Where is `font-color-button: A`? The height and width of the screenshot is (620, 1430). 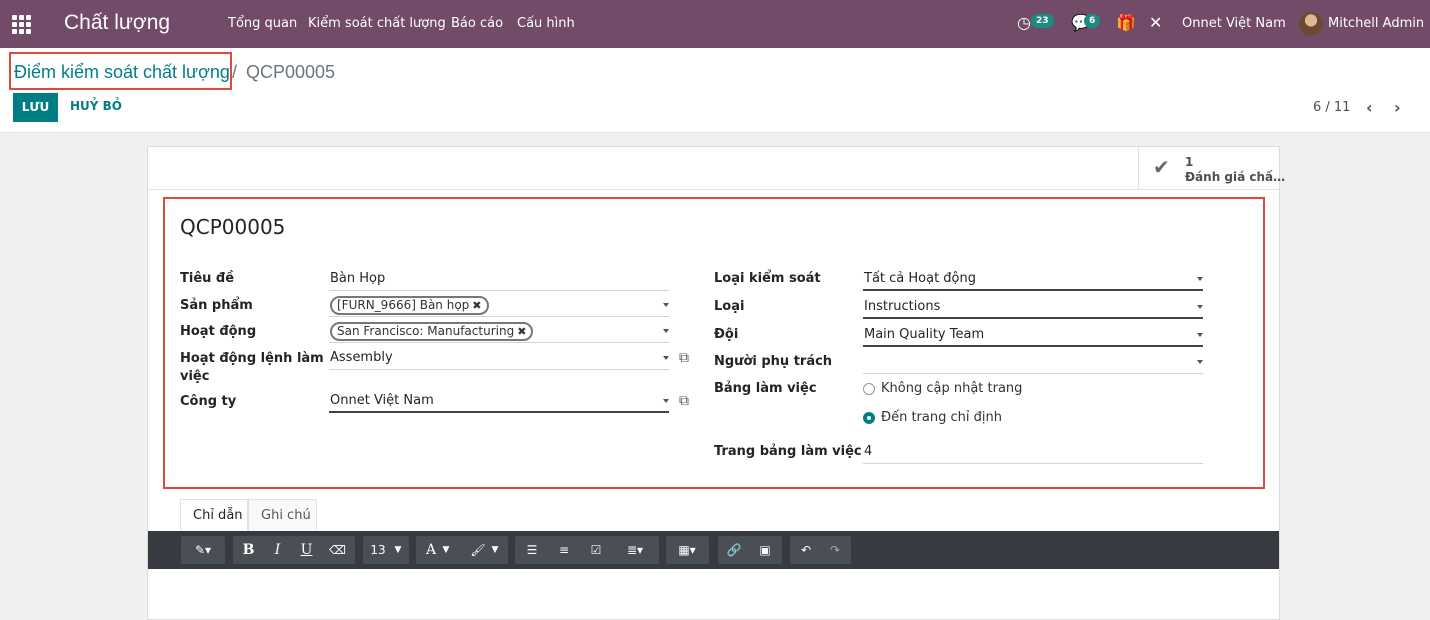 font-color-button: A is located at coordinates (431, 550).